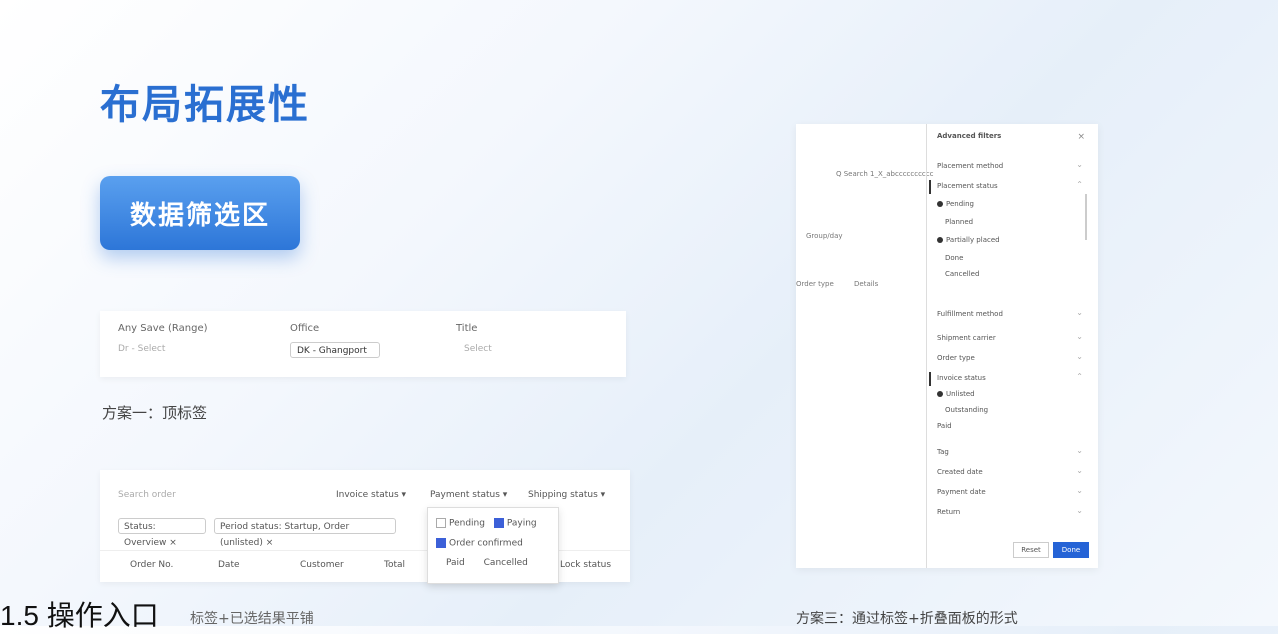  What do you see at coordinates (960, 472) in the screenshot?
I see `panel-section: Created date` at bounding box center [960, 472].